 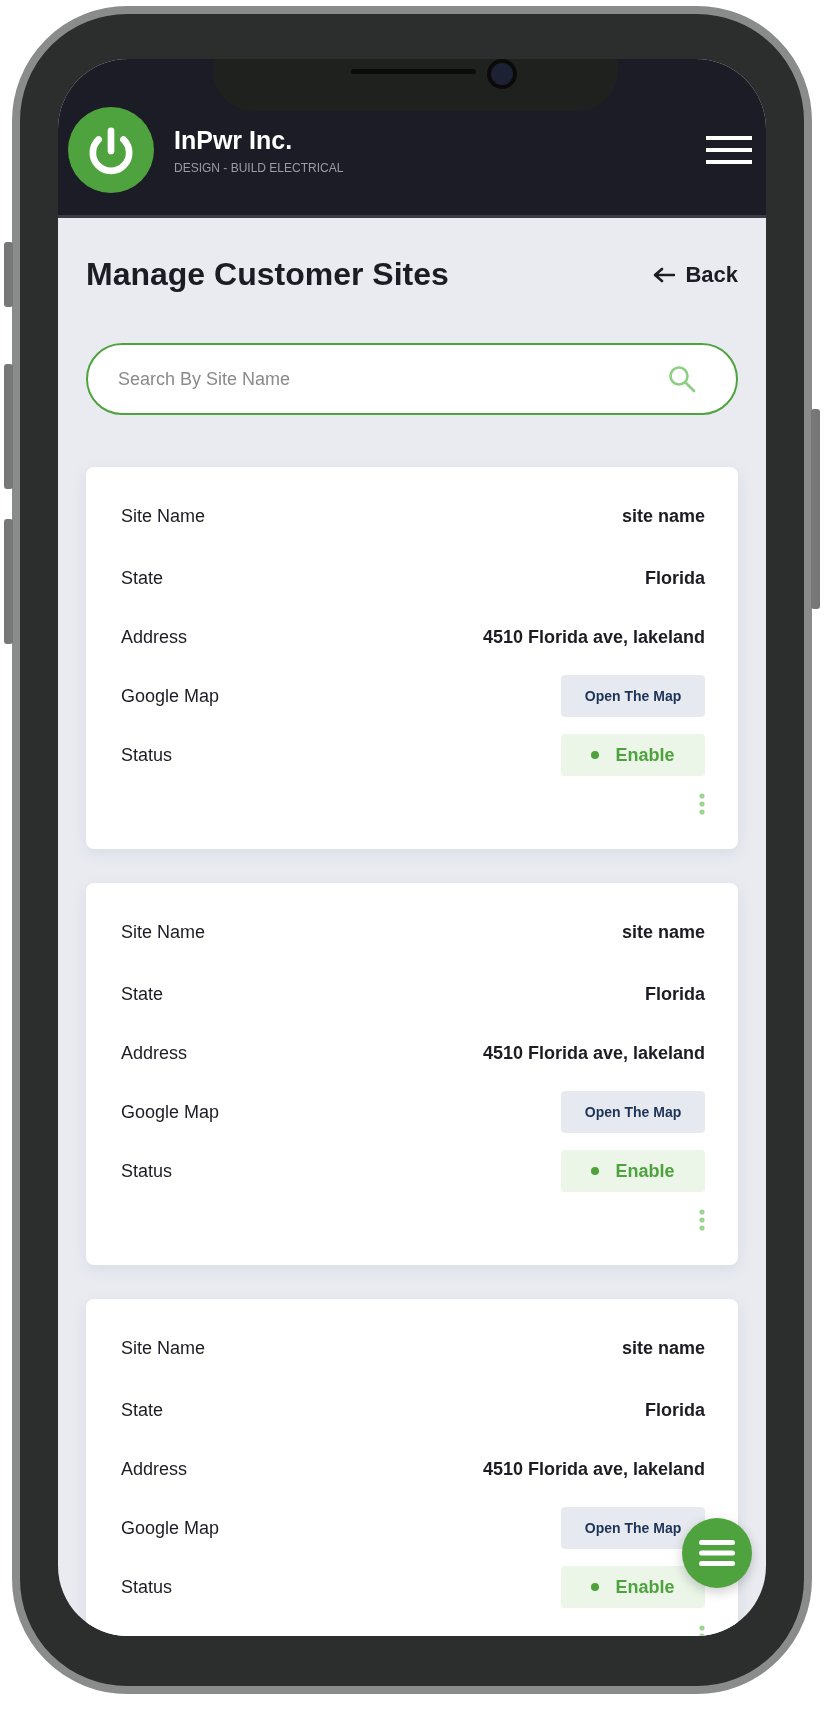 What do you see at coordinates (111, 150) in the screenshot?
I see `power-icon` at bounding box center [111, 150].